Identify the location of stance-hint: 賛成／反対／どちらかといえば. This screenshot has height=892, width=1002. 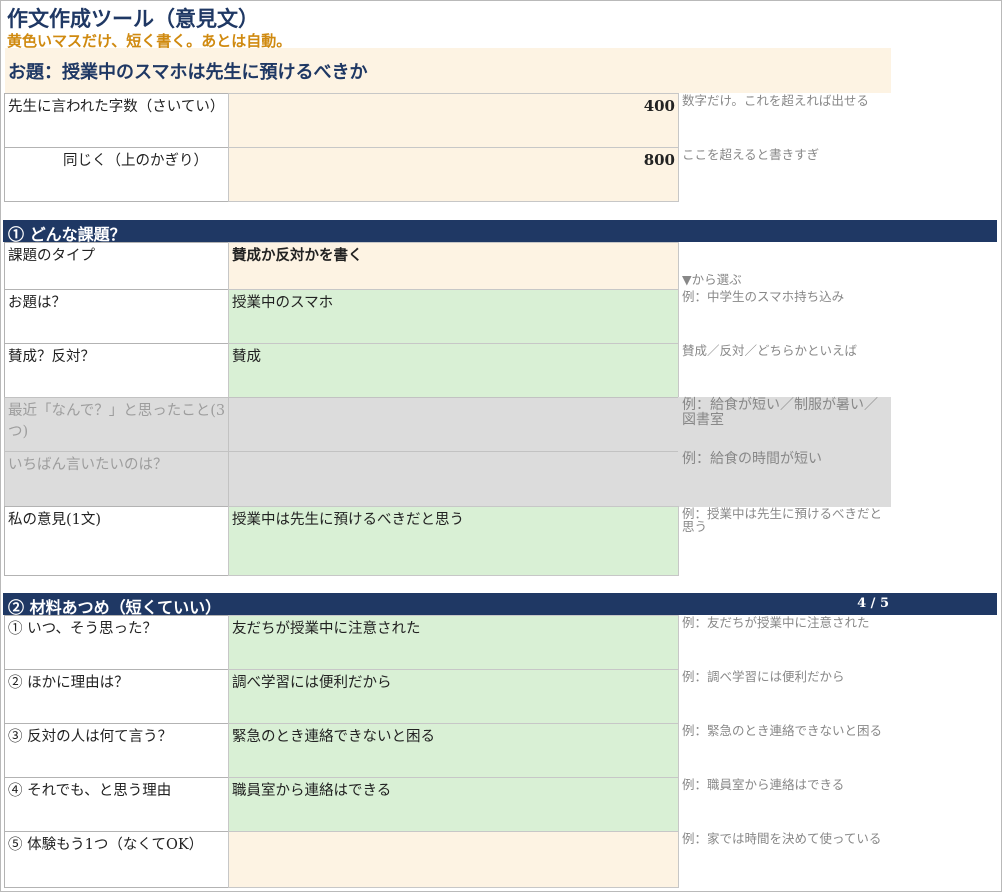
(770, 350).